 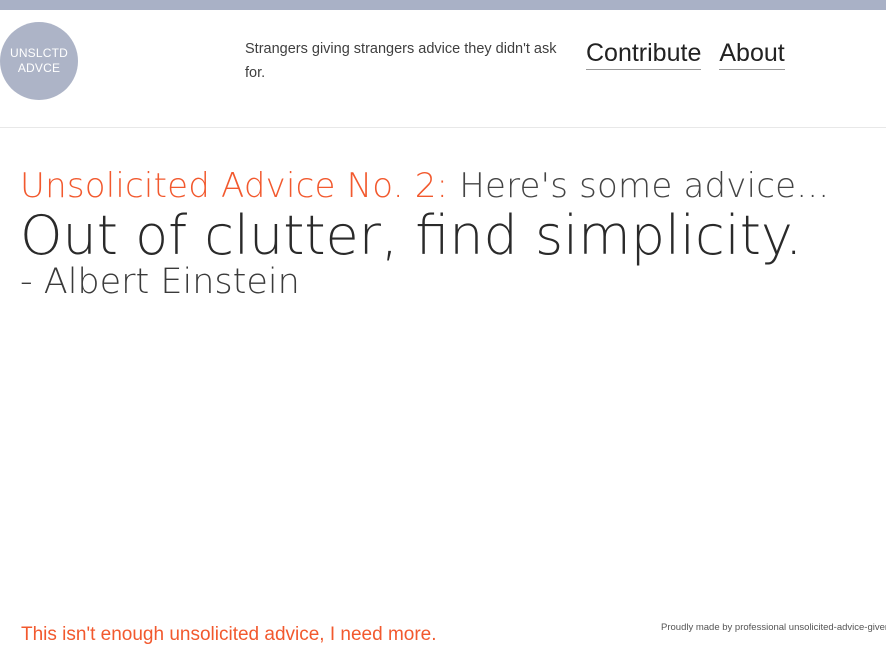 What do you see at coordinates (411, 235) in the screenshot?
I see `advice-quote: Out of clutter, find simplicity.` at bounding box center [411, 235].